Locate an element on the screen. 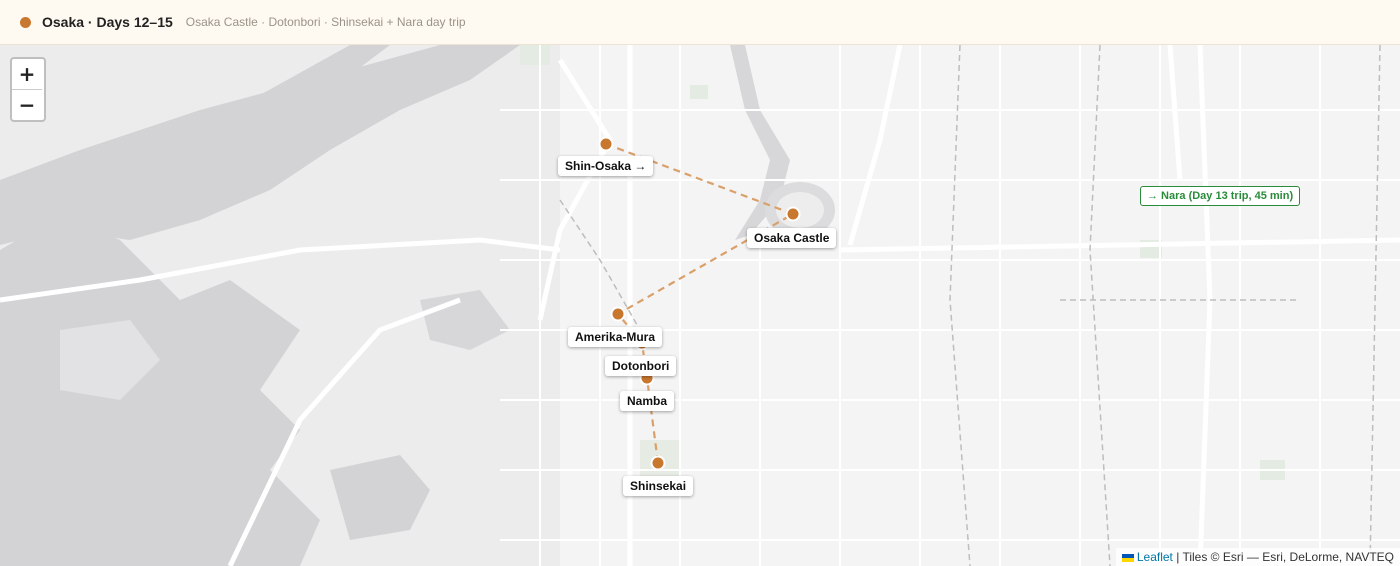 The image size is (1400, 566). page-title: Osaka · Days 12–15 is located at coordinates (107, 22).